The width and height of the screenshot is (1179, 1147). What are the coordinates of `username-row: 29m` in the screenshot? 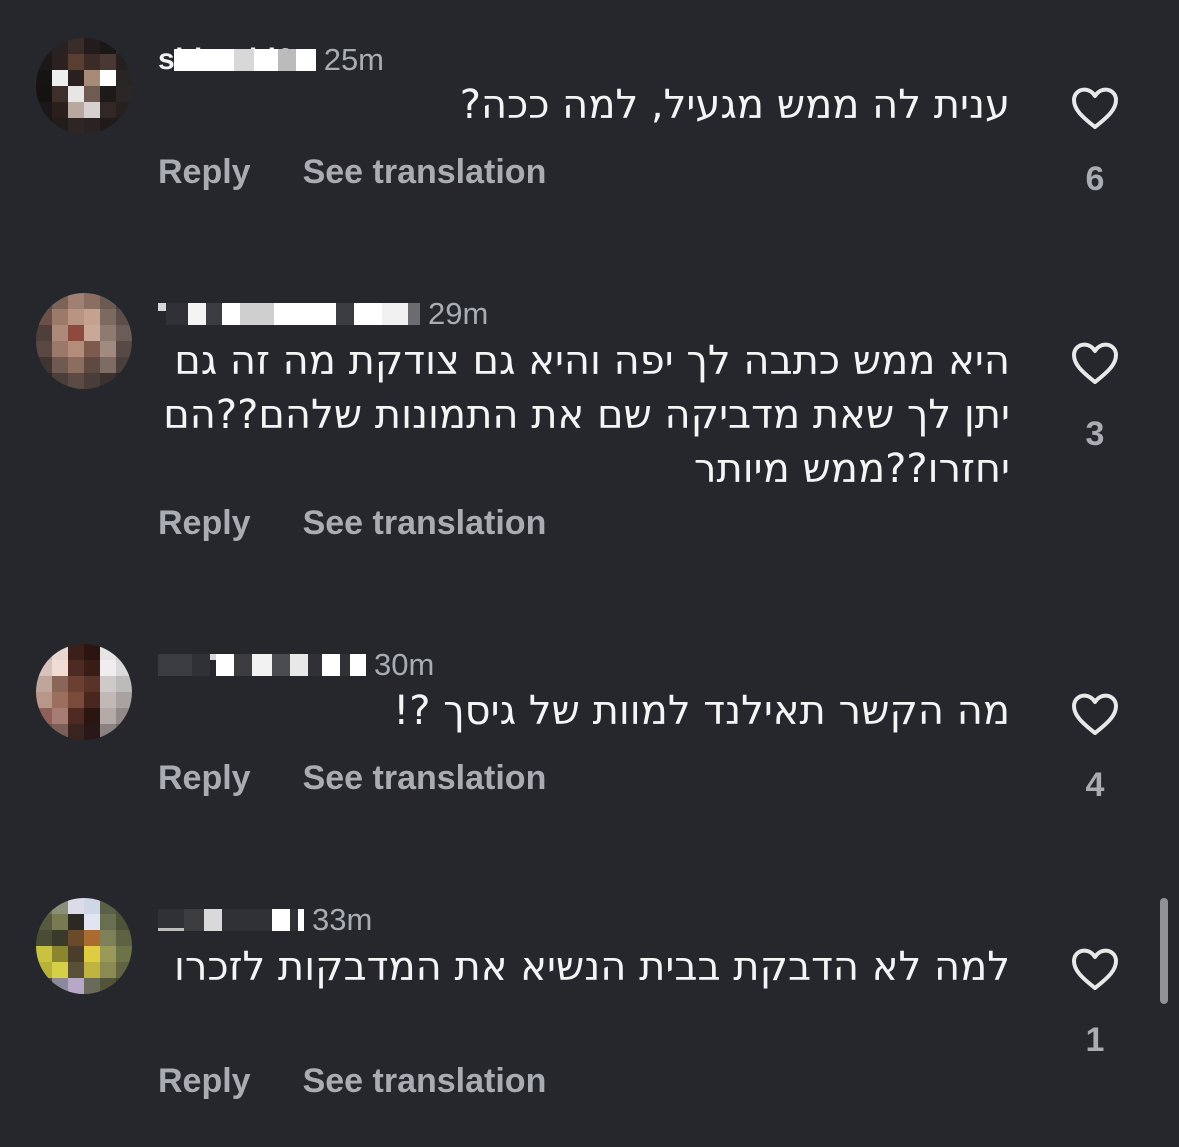 It's located at (323, 314).